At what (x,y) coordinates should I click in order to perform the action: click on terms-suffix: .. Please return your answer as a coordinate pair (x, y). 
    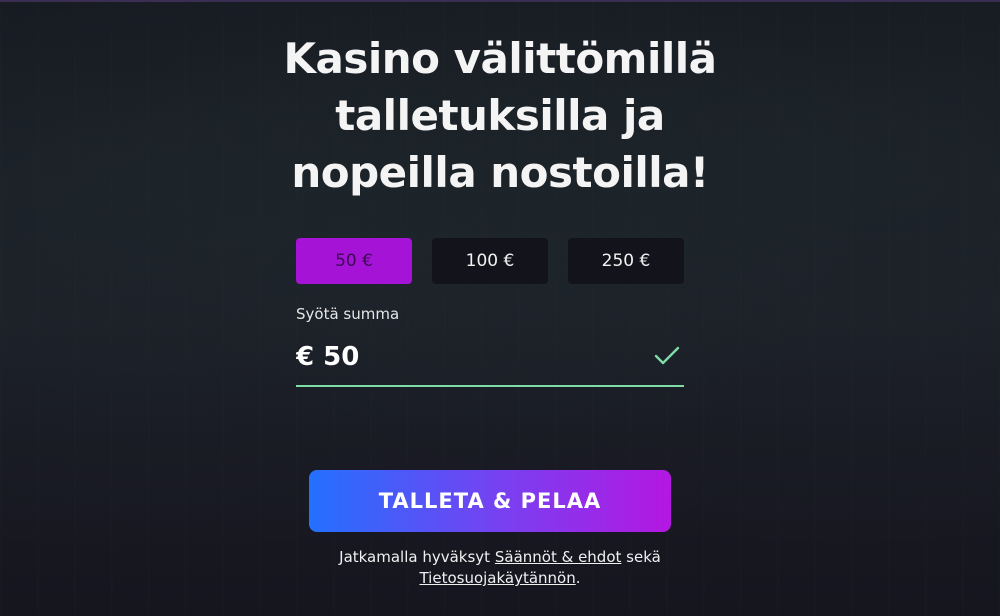
    Looking at the image, I should click on (578, 578).